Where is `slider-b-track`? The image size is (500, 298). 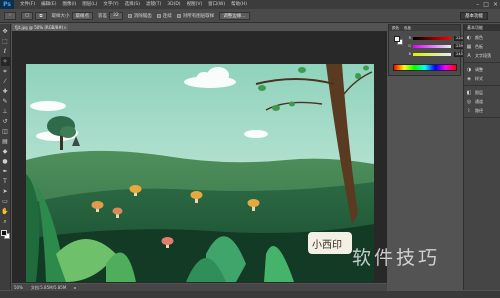
slider-b-track is located at coordinates (432, 54).